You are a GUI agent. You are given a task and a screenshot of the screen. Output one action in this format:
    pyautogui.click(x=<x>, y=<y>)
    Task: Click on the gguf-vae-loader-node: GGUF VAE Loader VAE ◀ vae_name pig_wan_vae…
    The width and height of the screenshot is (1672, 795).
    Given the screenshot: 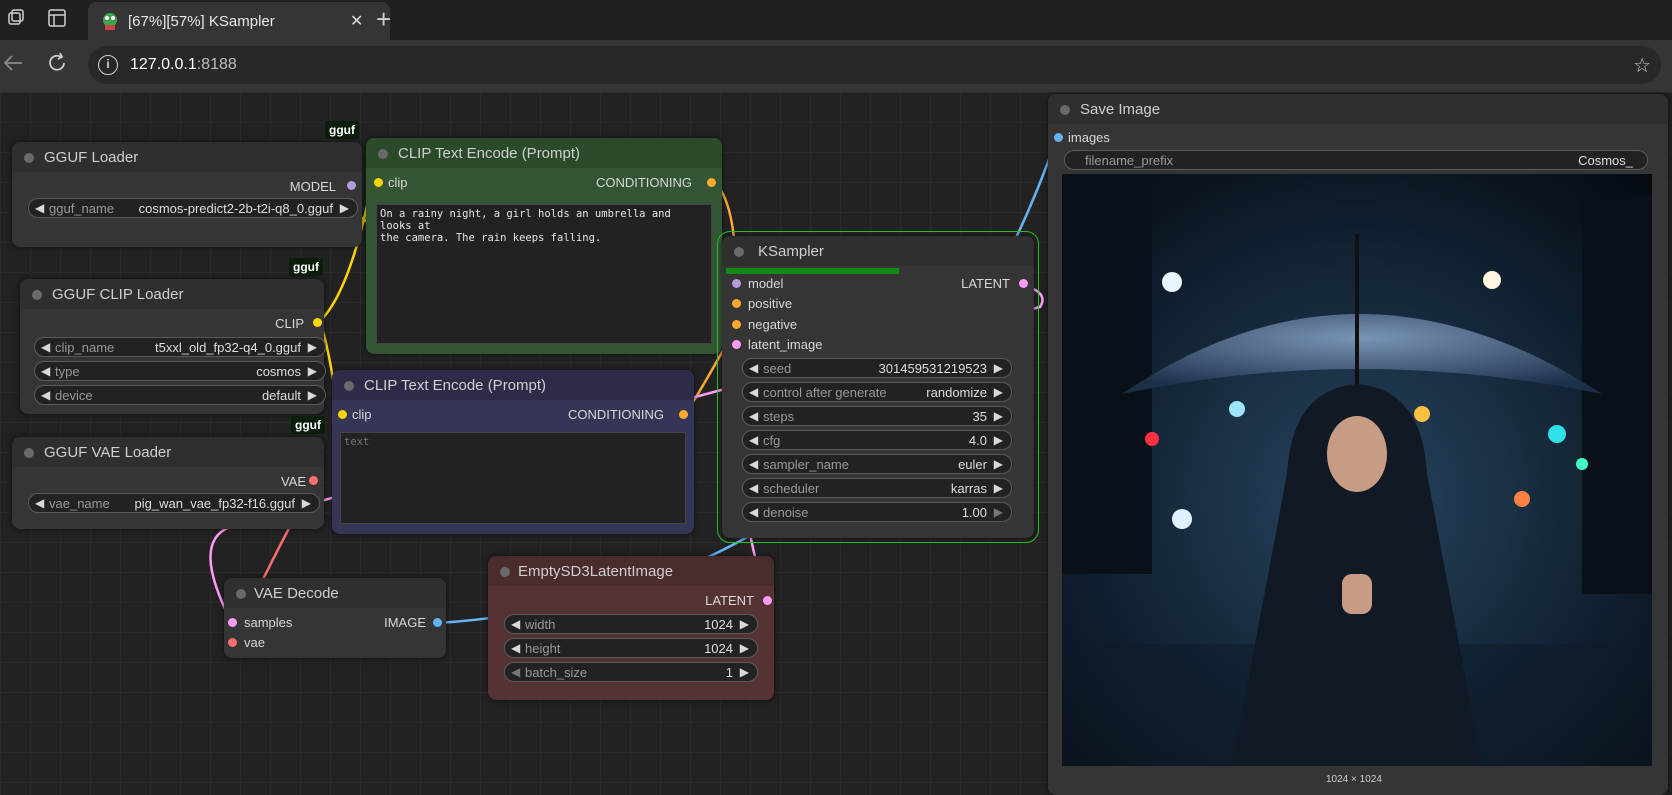 What is the action you would take?
    pyautogui.click(x=168, y=483)
    